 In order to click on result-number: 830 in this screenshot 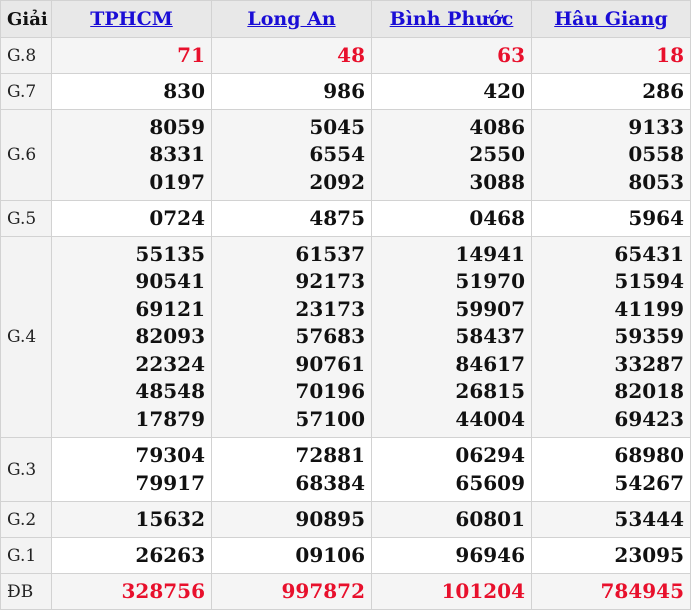, I will do `click(184, 90)`.